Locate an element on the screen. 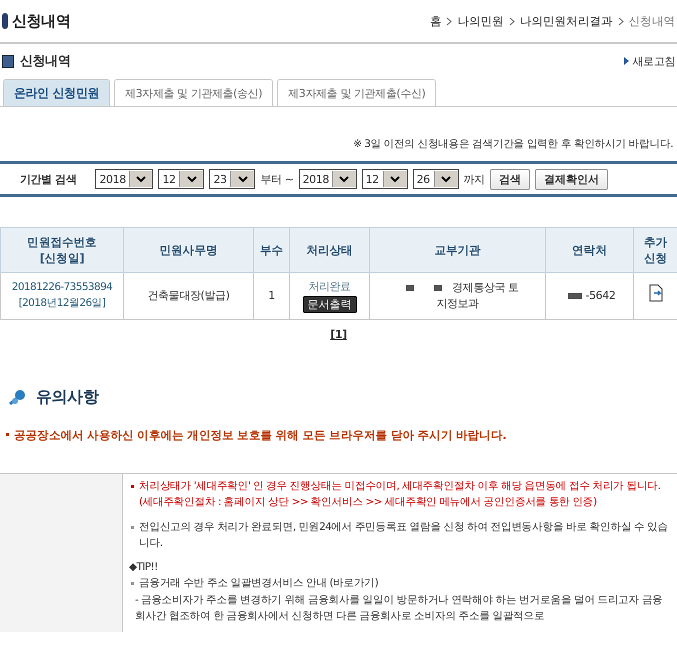 The width and height of the screenshot is (677, 664). caution-title: 유의사항 is located at coordinates (67, 397).